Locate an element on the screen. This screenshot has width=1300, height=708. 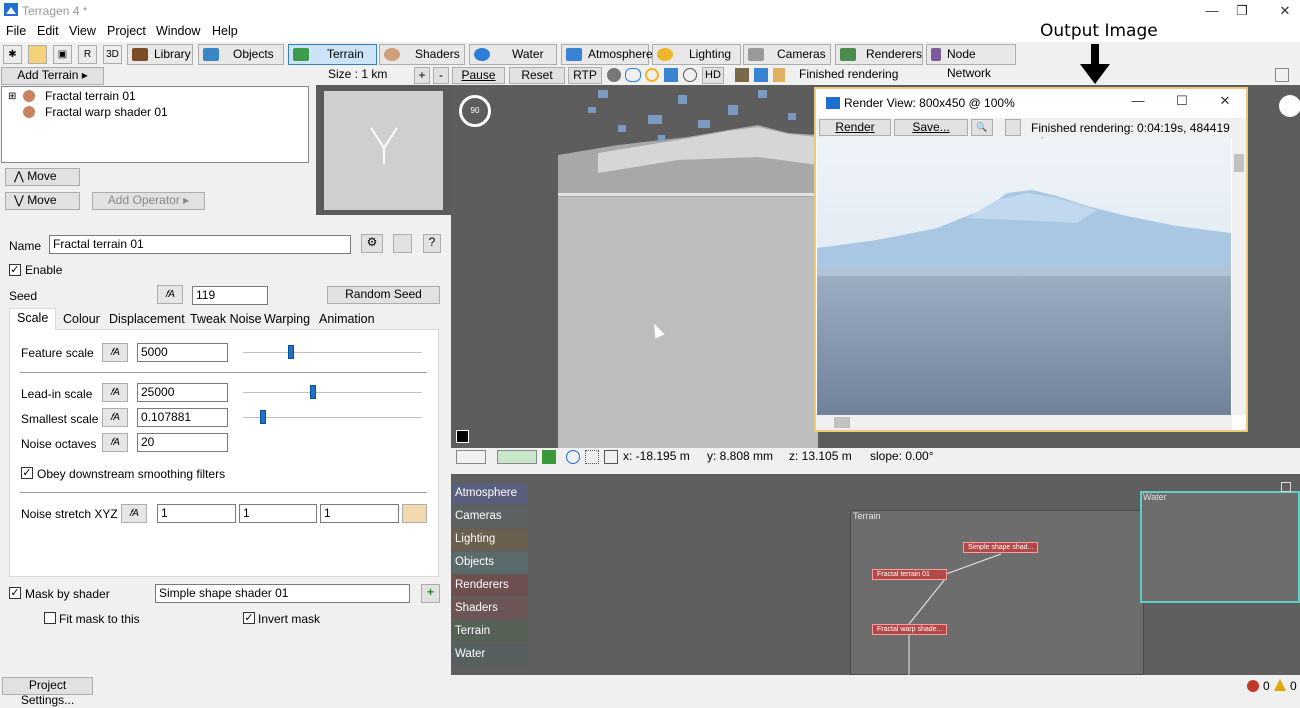
tree-item-fractal-terrain: Fractal terrain 01 is located at coordinates (90, 96).